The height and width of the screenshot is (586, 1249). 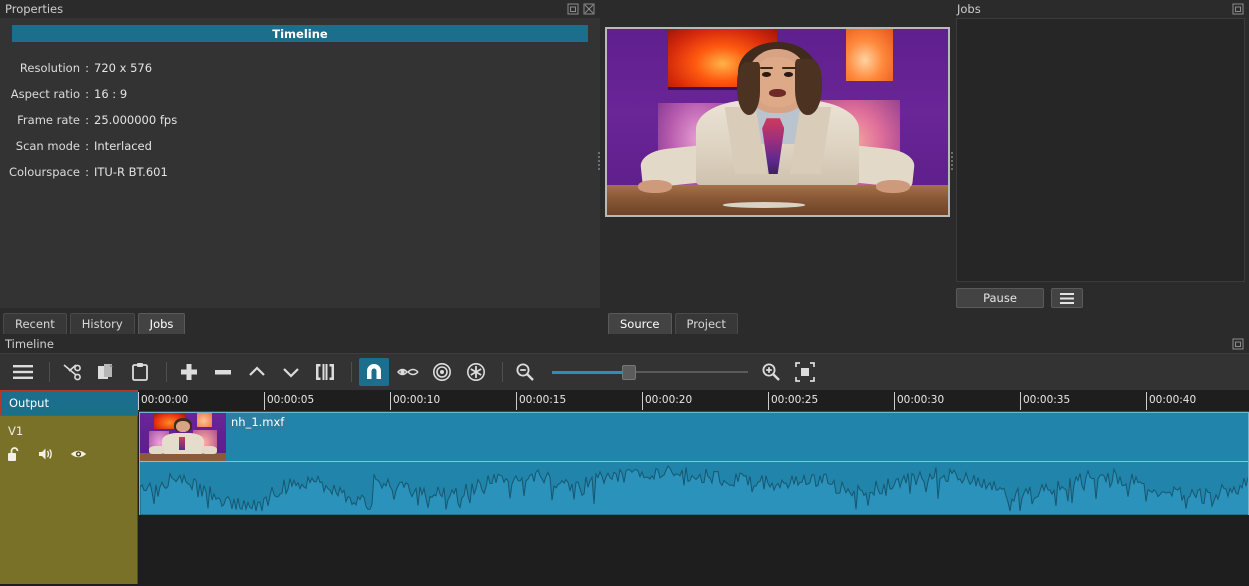 What do you see at coordinates (476, 372) in the screenshot?
I see `ripple-all-tracks-icon` at bounding box center [476, 372].